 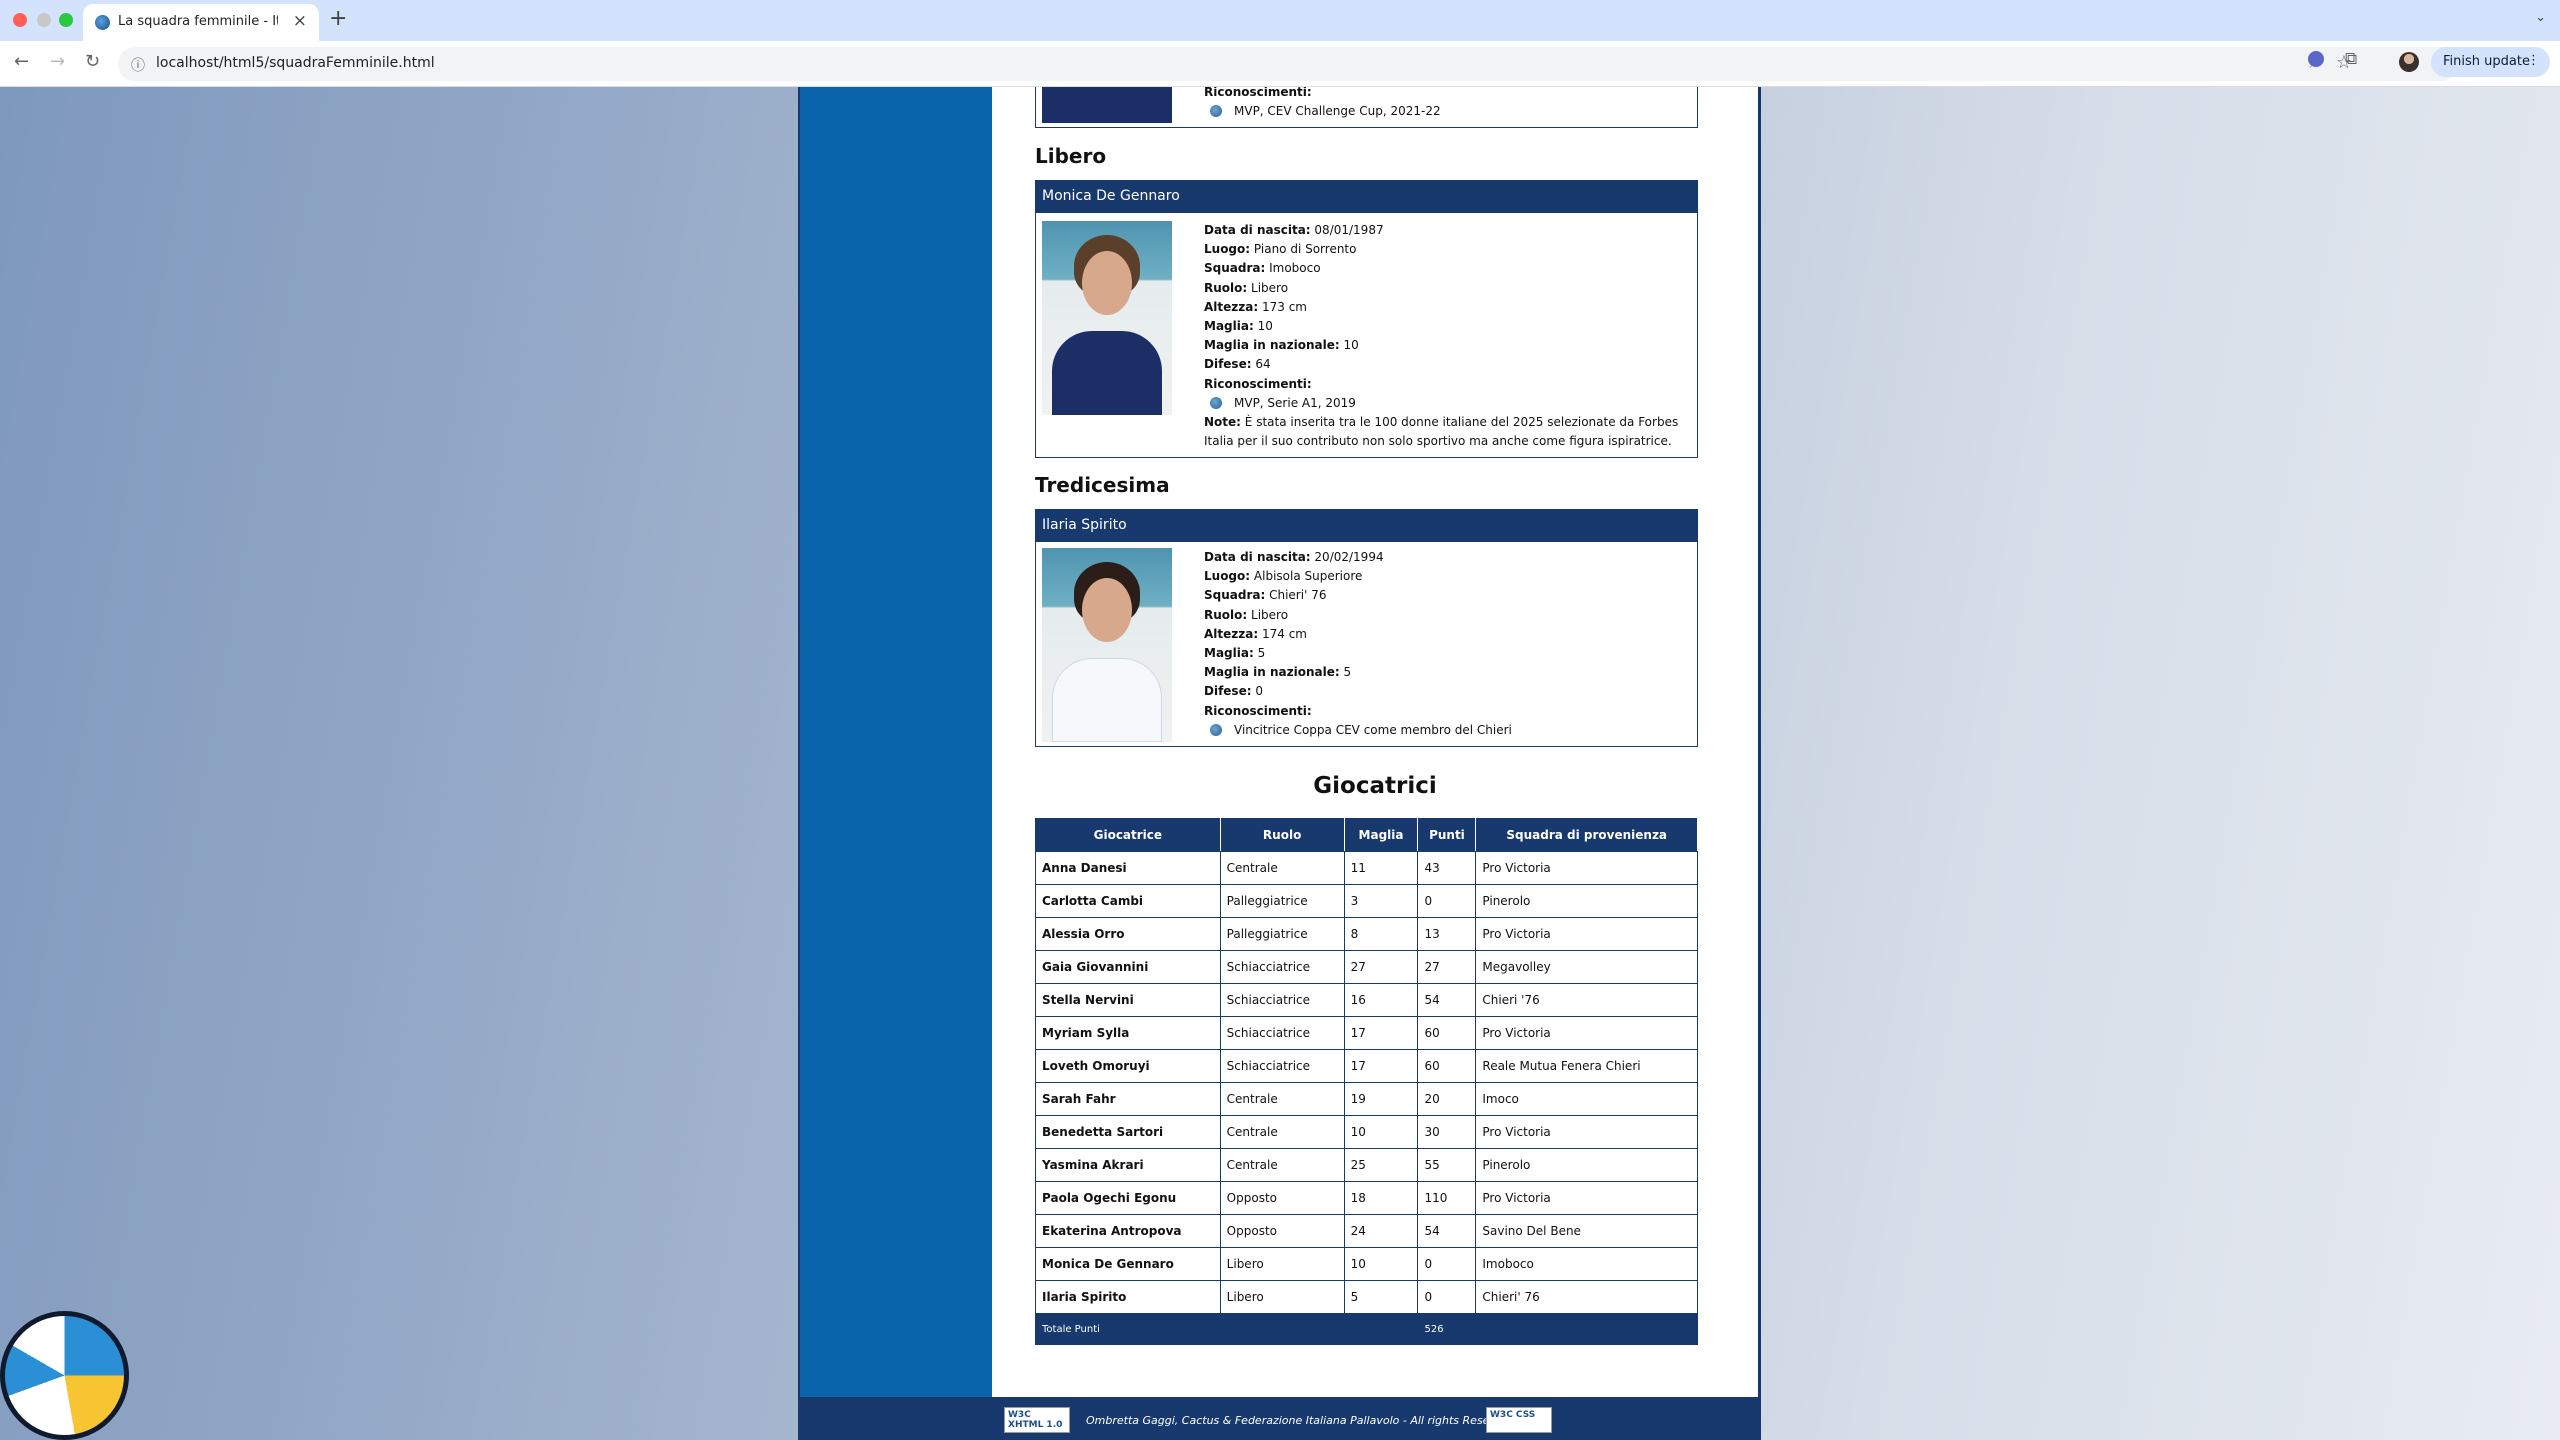 I want to click on section-heading-libero: Libero, so click(x=1071, y=156).